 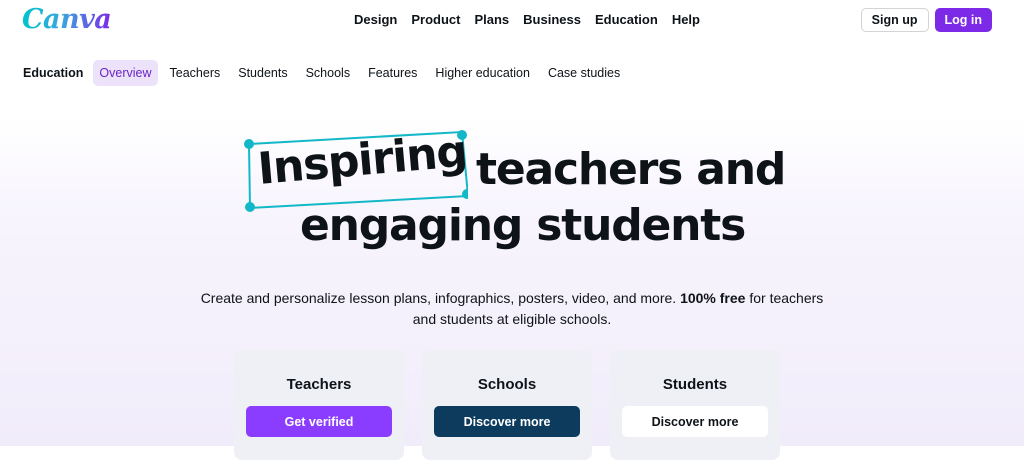 What do you see at coordinates (392, 73) in the screenshot?
I see `subnav-item-features: Features` at bounding box center [392, 73].